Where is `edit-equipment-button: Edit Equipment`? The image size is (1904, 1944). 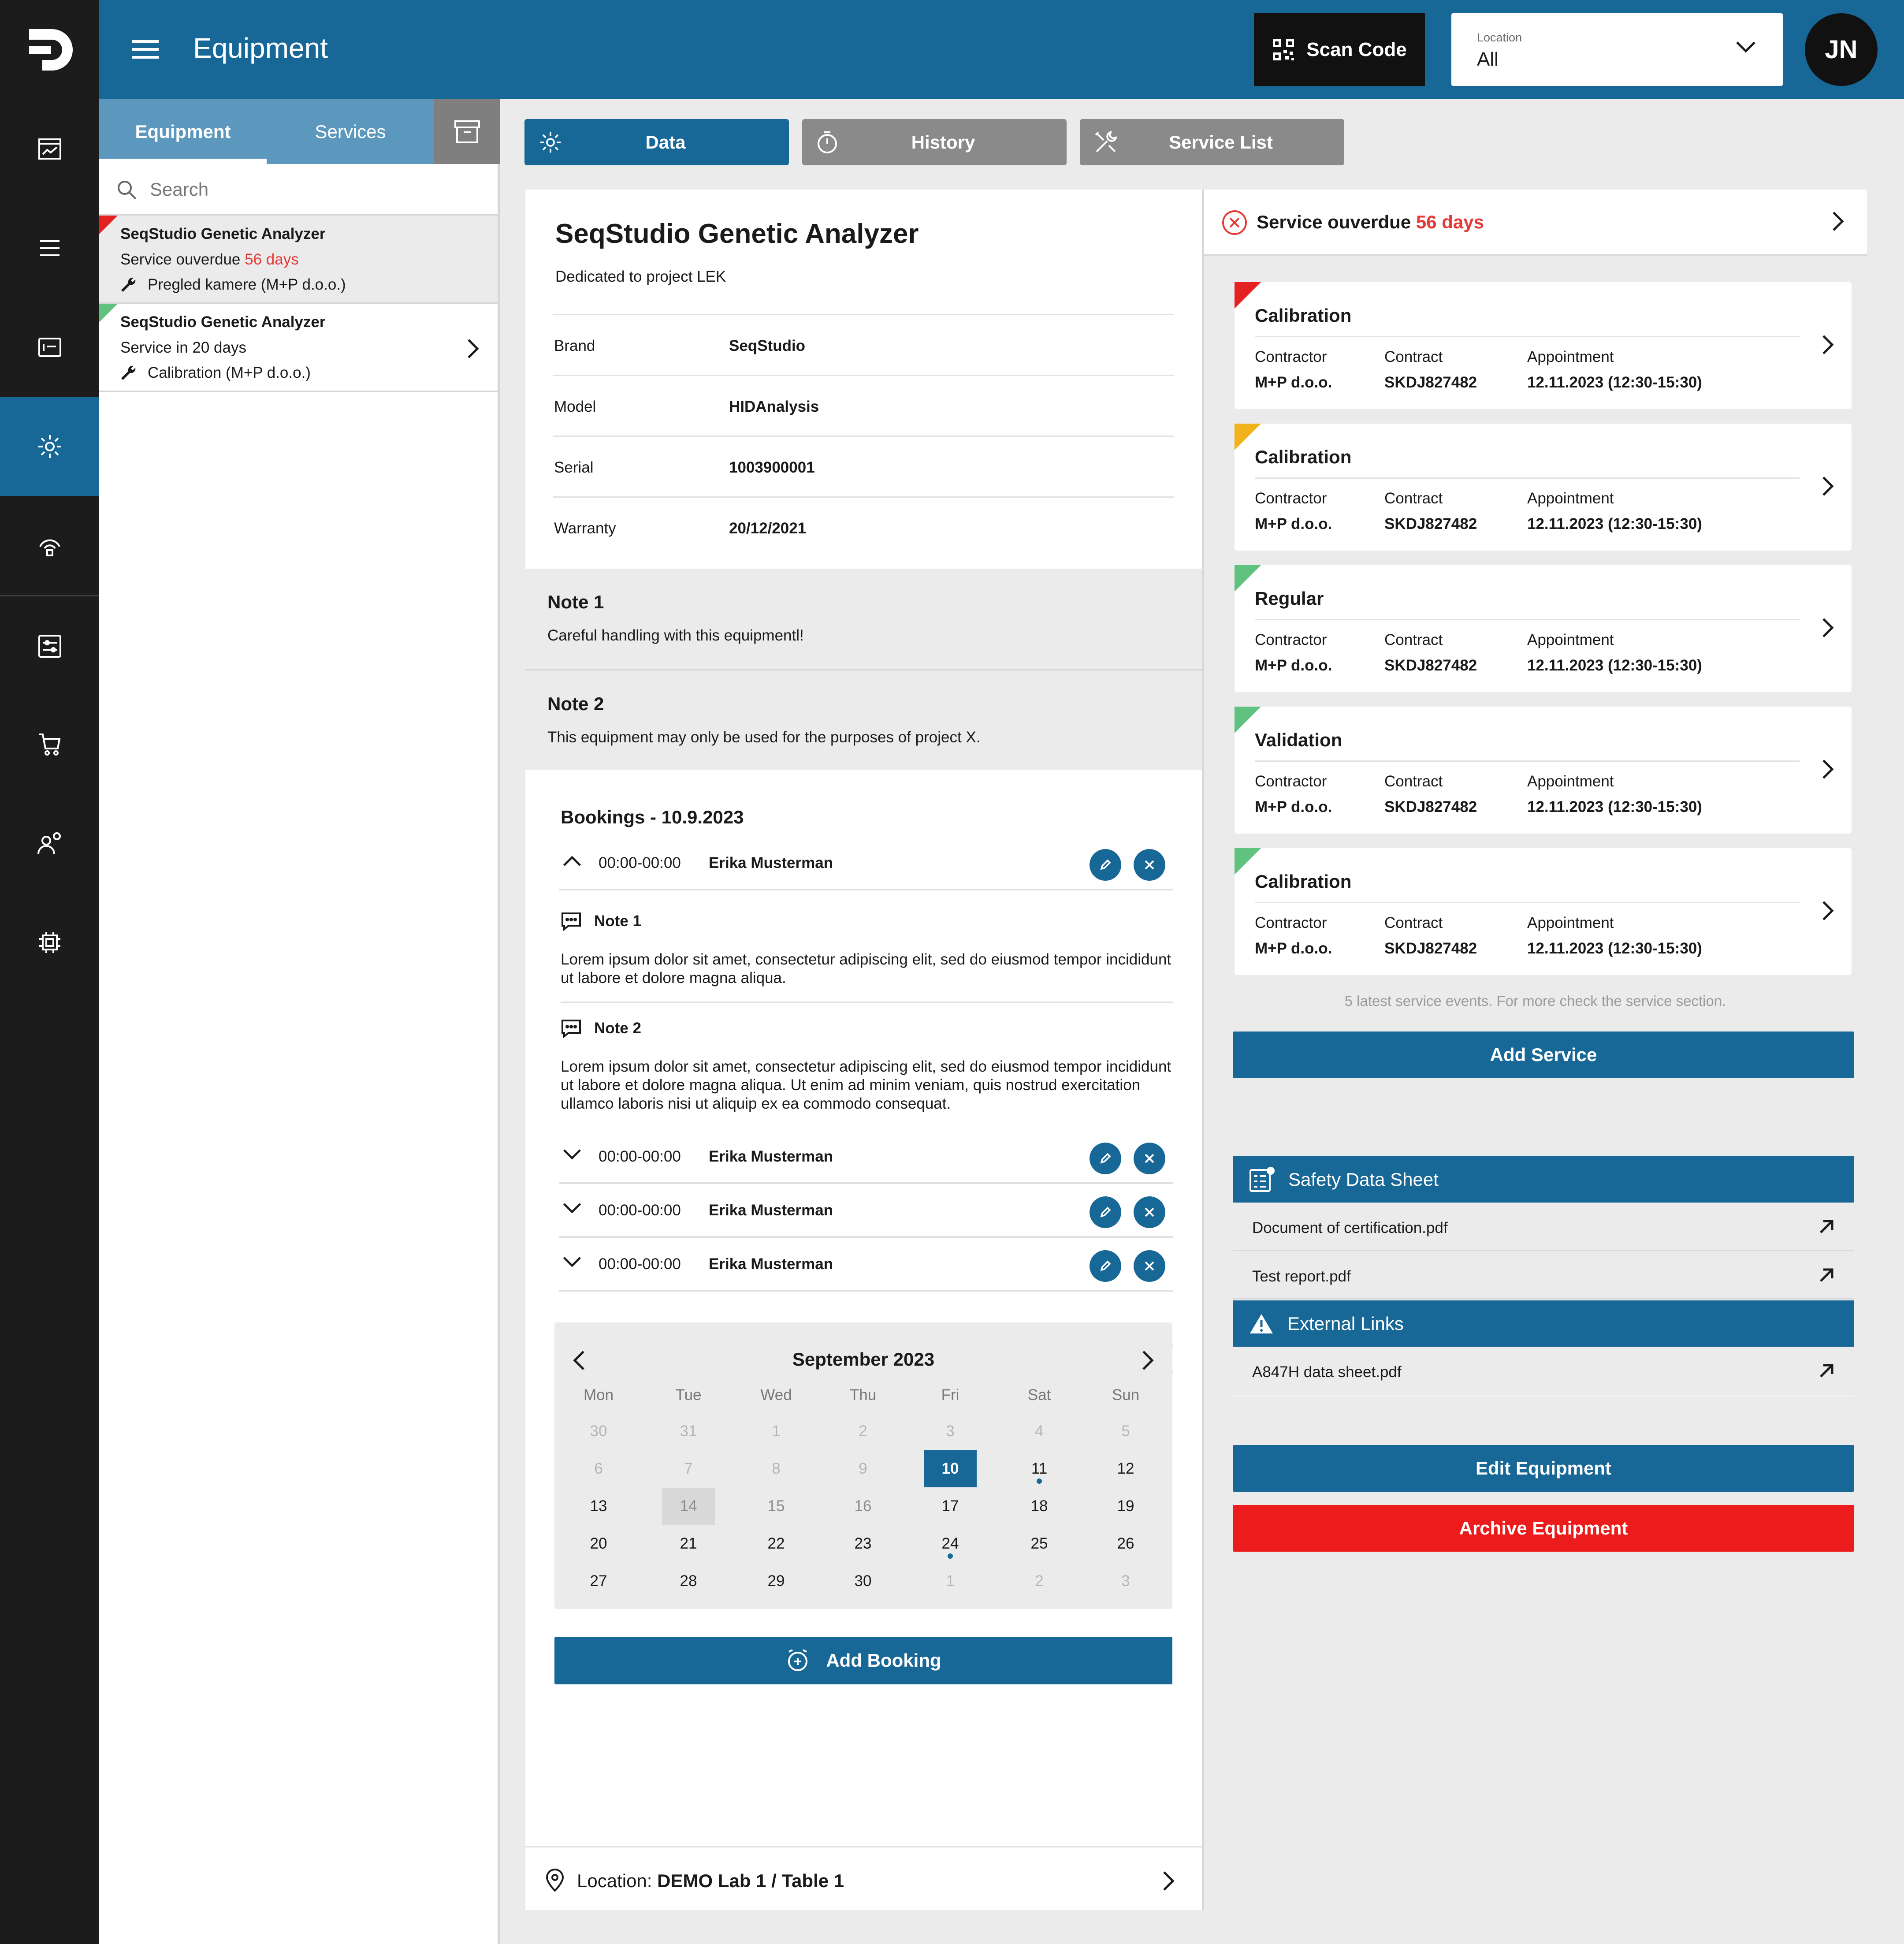 edit-equipment-button: Edit Equipment is located at coordinates (1543, 1468).